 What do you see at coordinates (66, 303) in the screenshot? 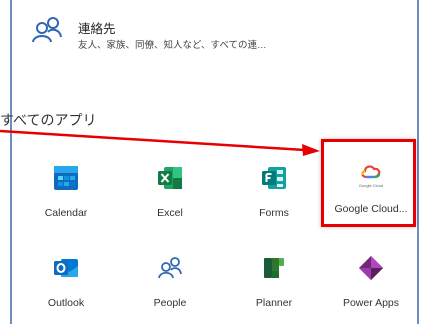
I see `app-label: Outlook` at bounding box center [66, 303].